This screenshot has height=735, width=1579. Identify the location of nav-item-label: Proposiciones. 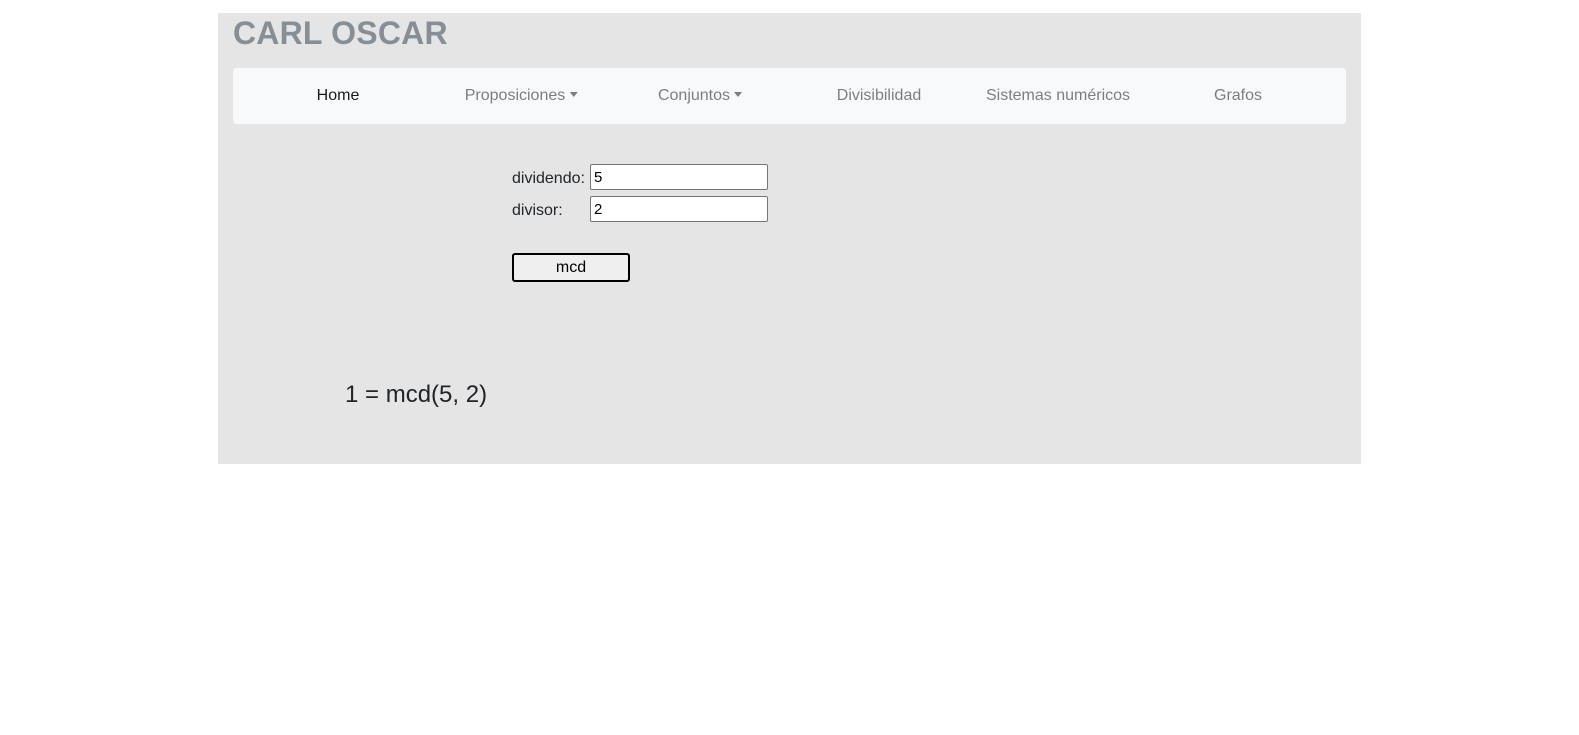
(515, 95).